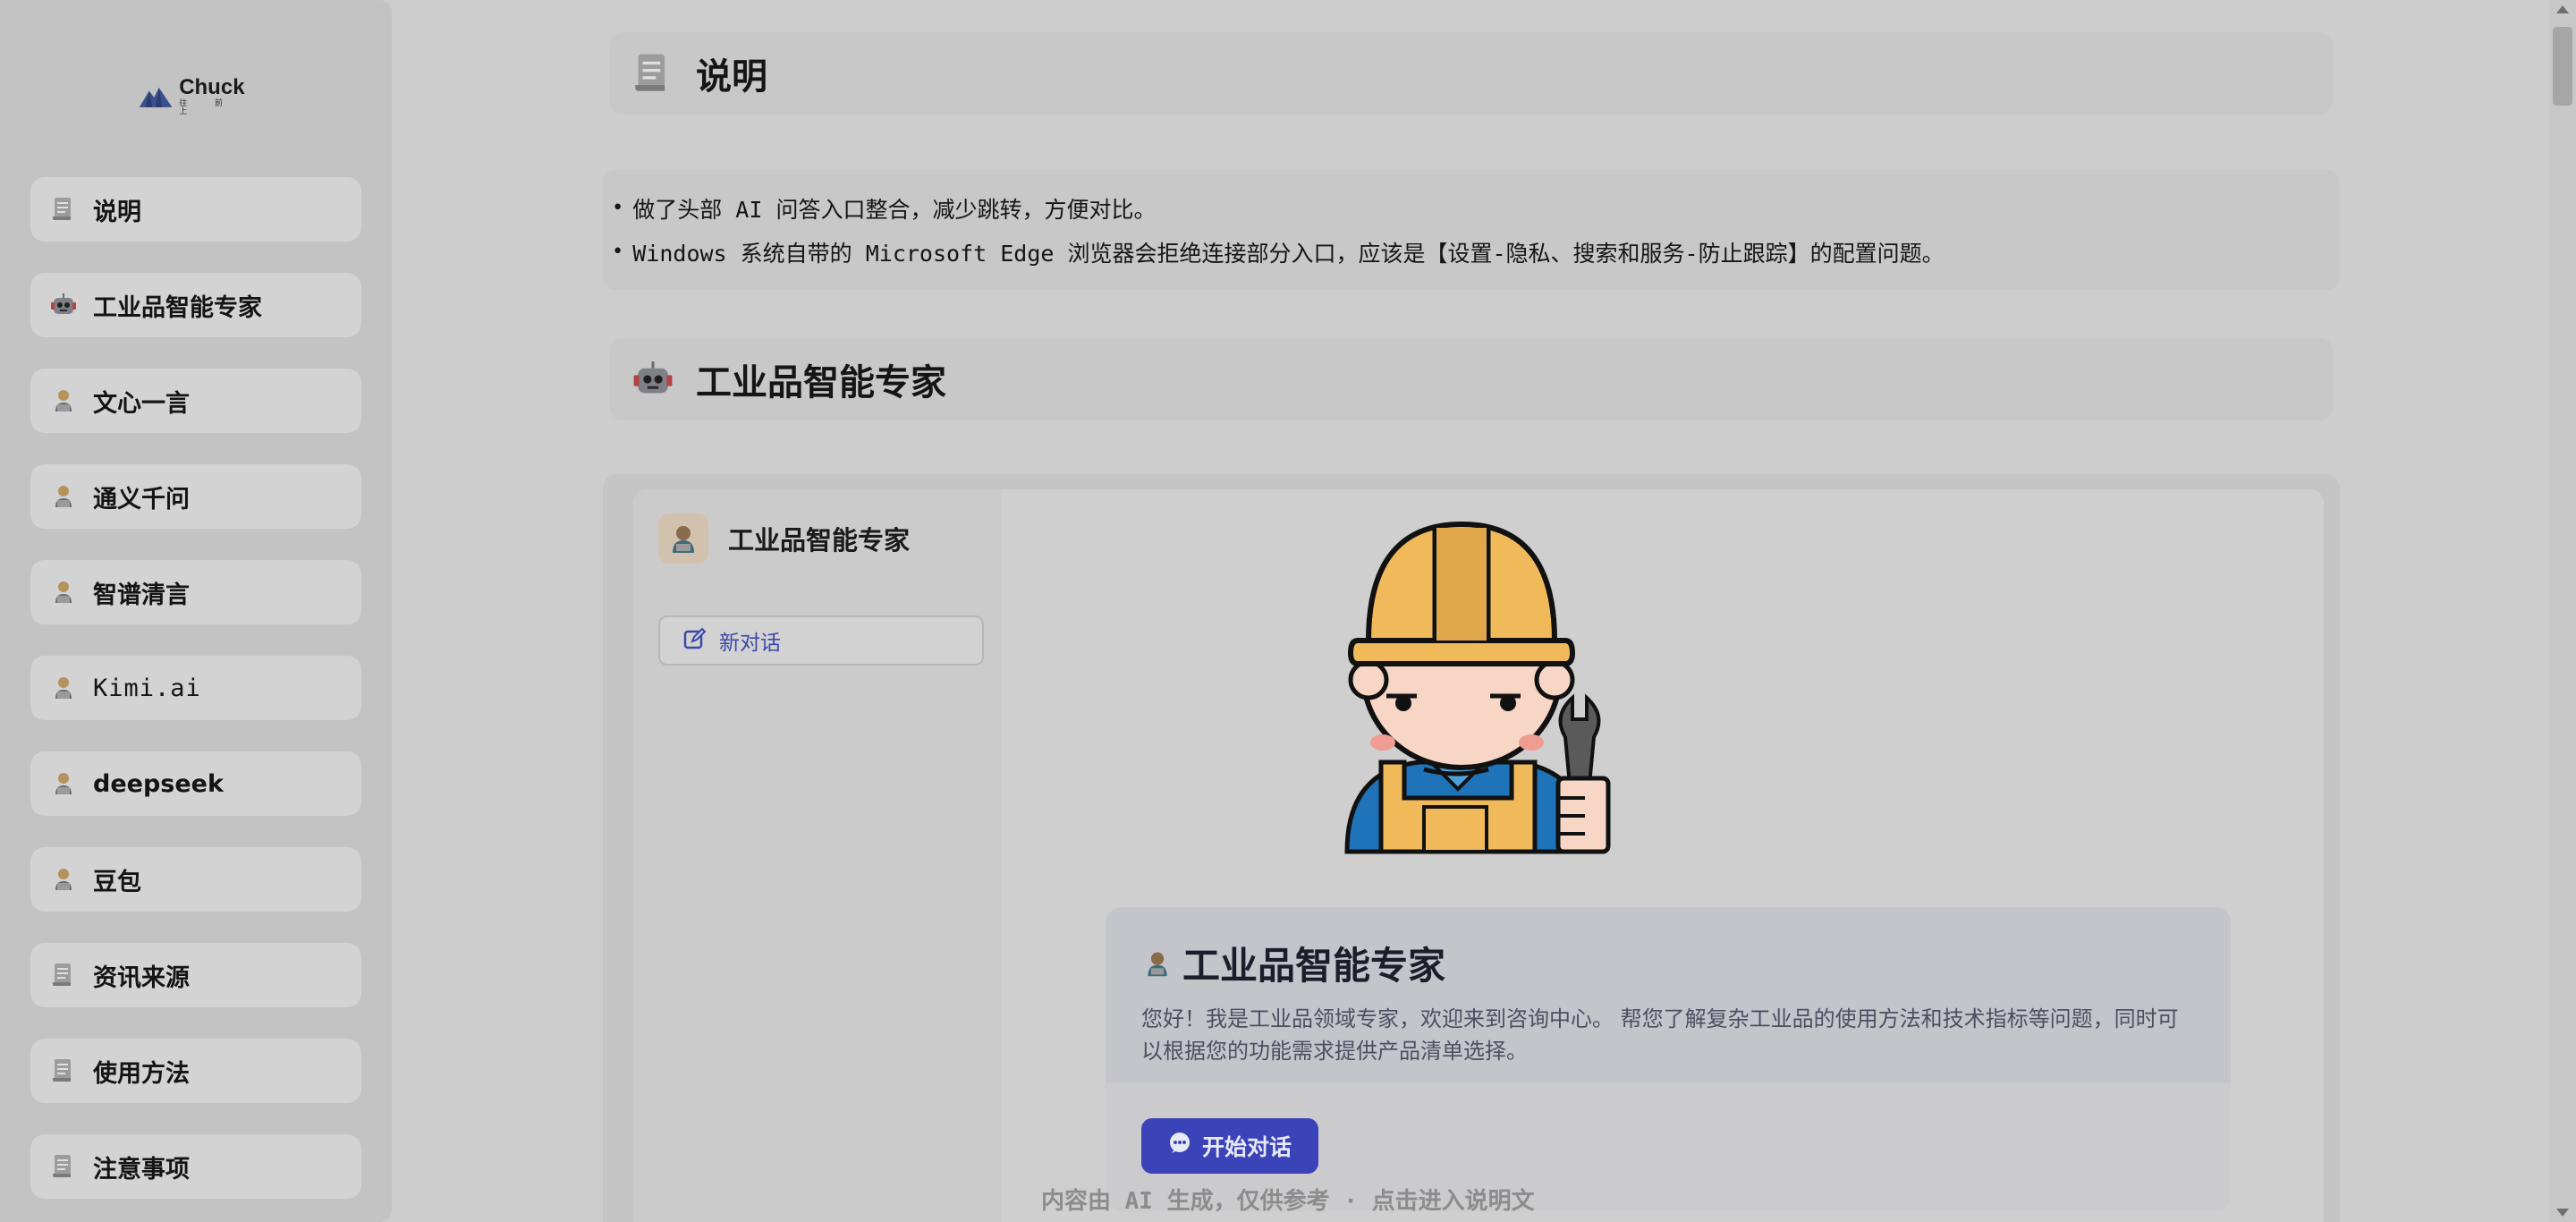 This screenshot has height=1222, width=2576. I want to click on new-chat-button: 新对话, so click(821, 640).